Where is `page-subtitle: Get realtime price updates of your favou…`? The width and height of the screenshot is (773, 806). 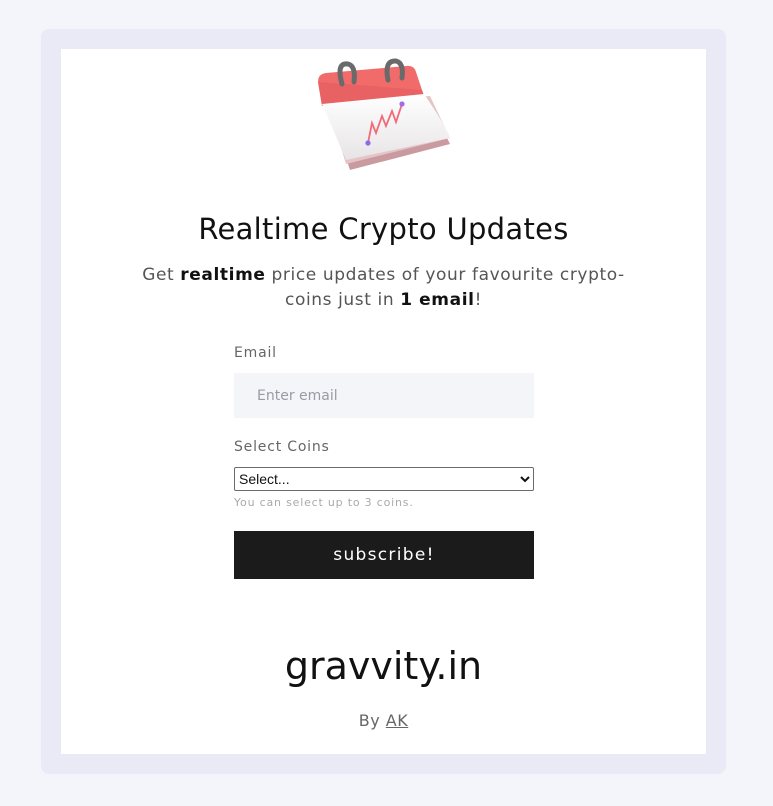
page-subtitle: Get realtime price updates of your favou… is located at coordinates (383, 288).